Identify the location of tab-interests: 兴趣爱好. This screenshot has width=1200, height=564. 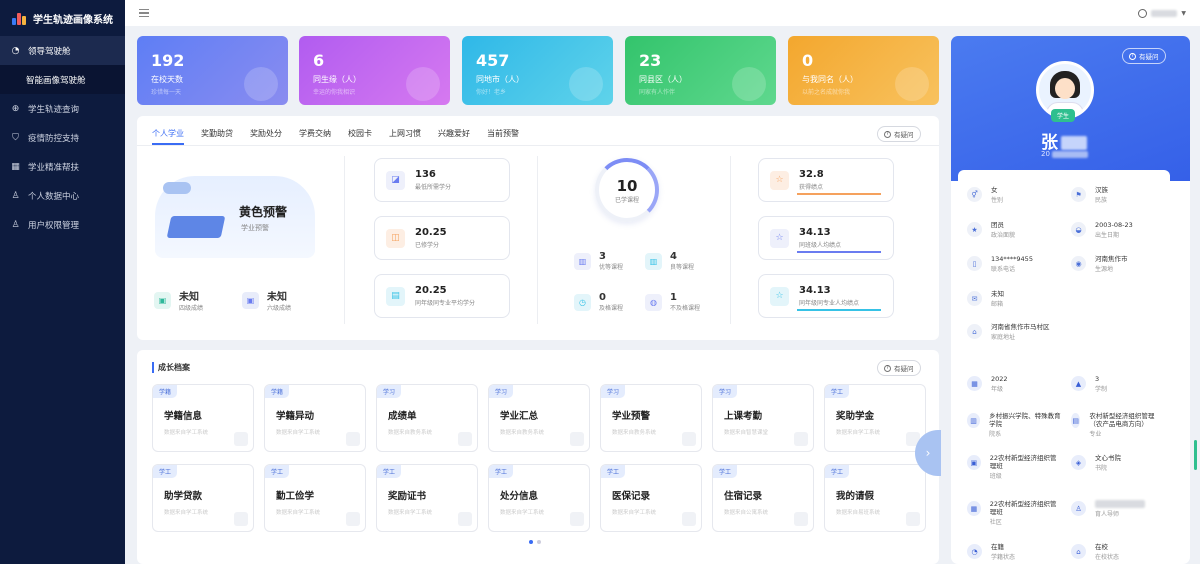
(454, 136).